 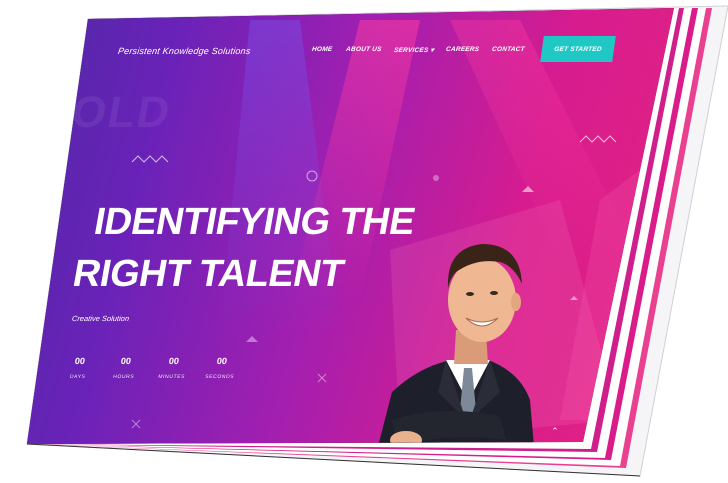 I want to click on scroll-top-button: ⌃, so click(x=555, y=431).